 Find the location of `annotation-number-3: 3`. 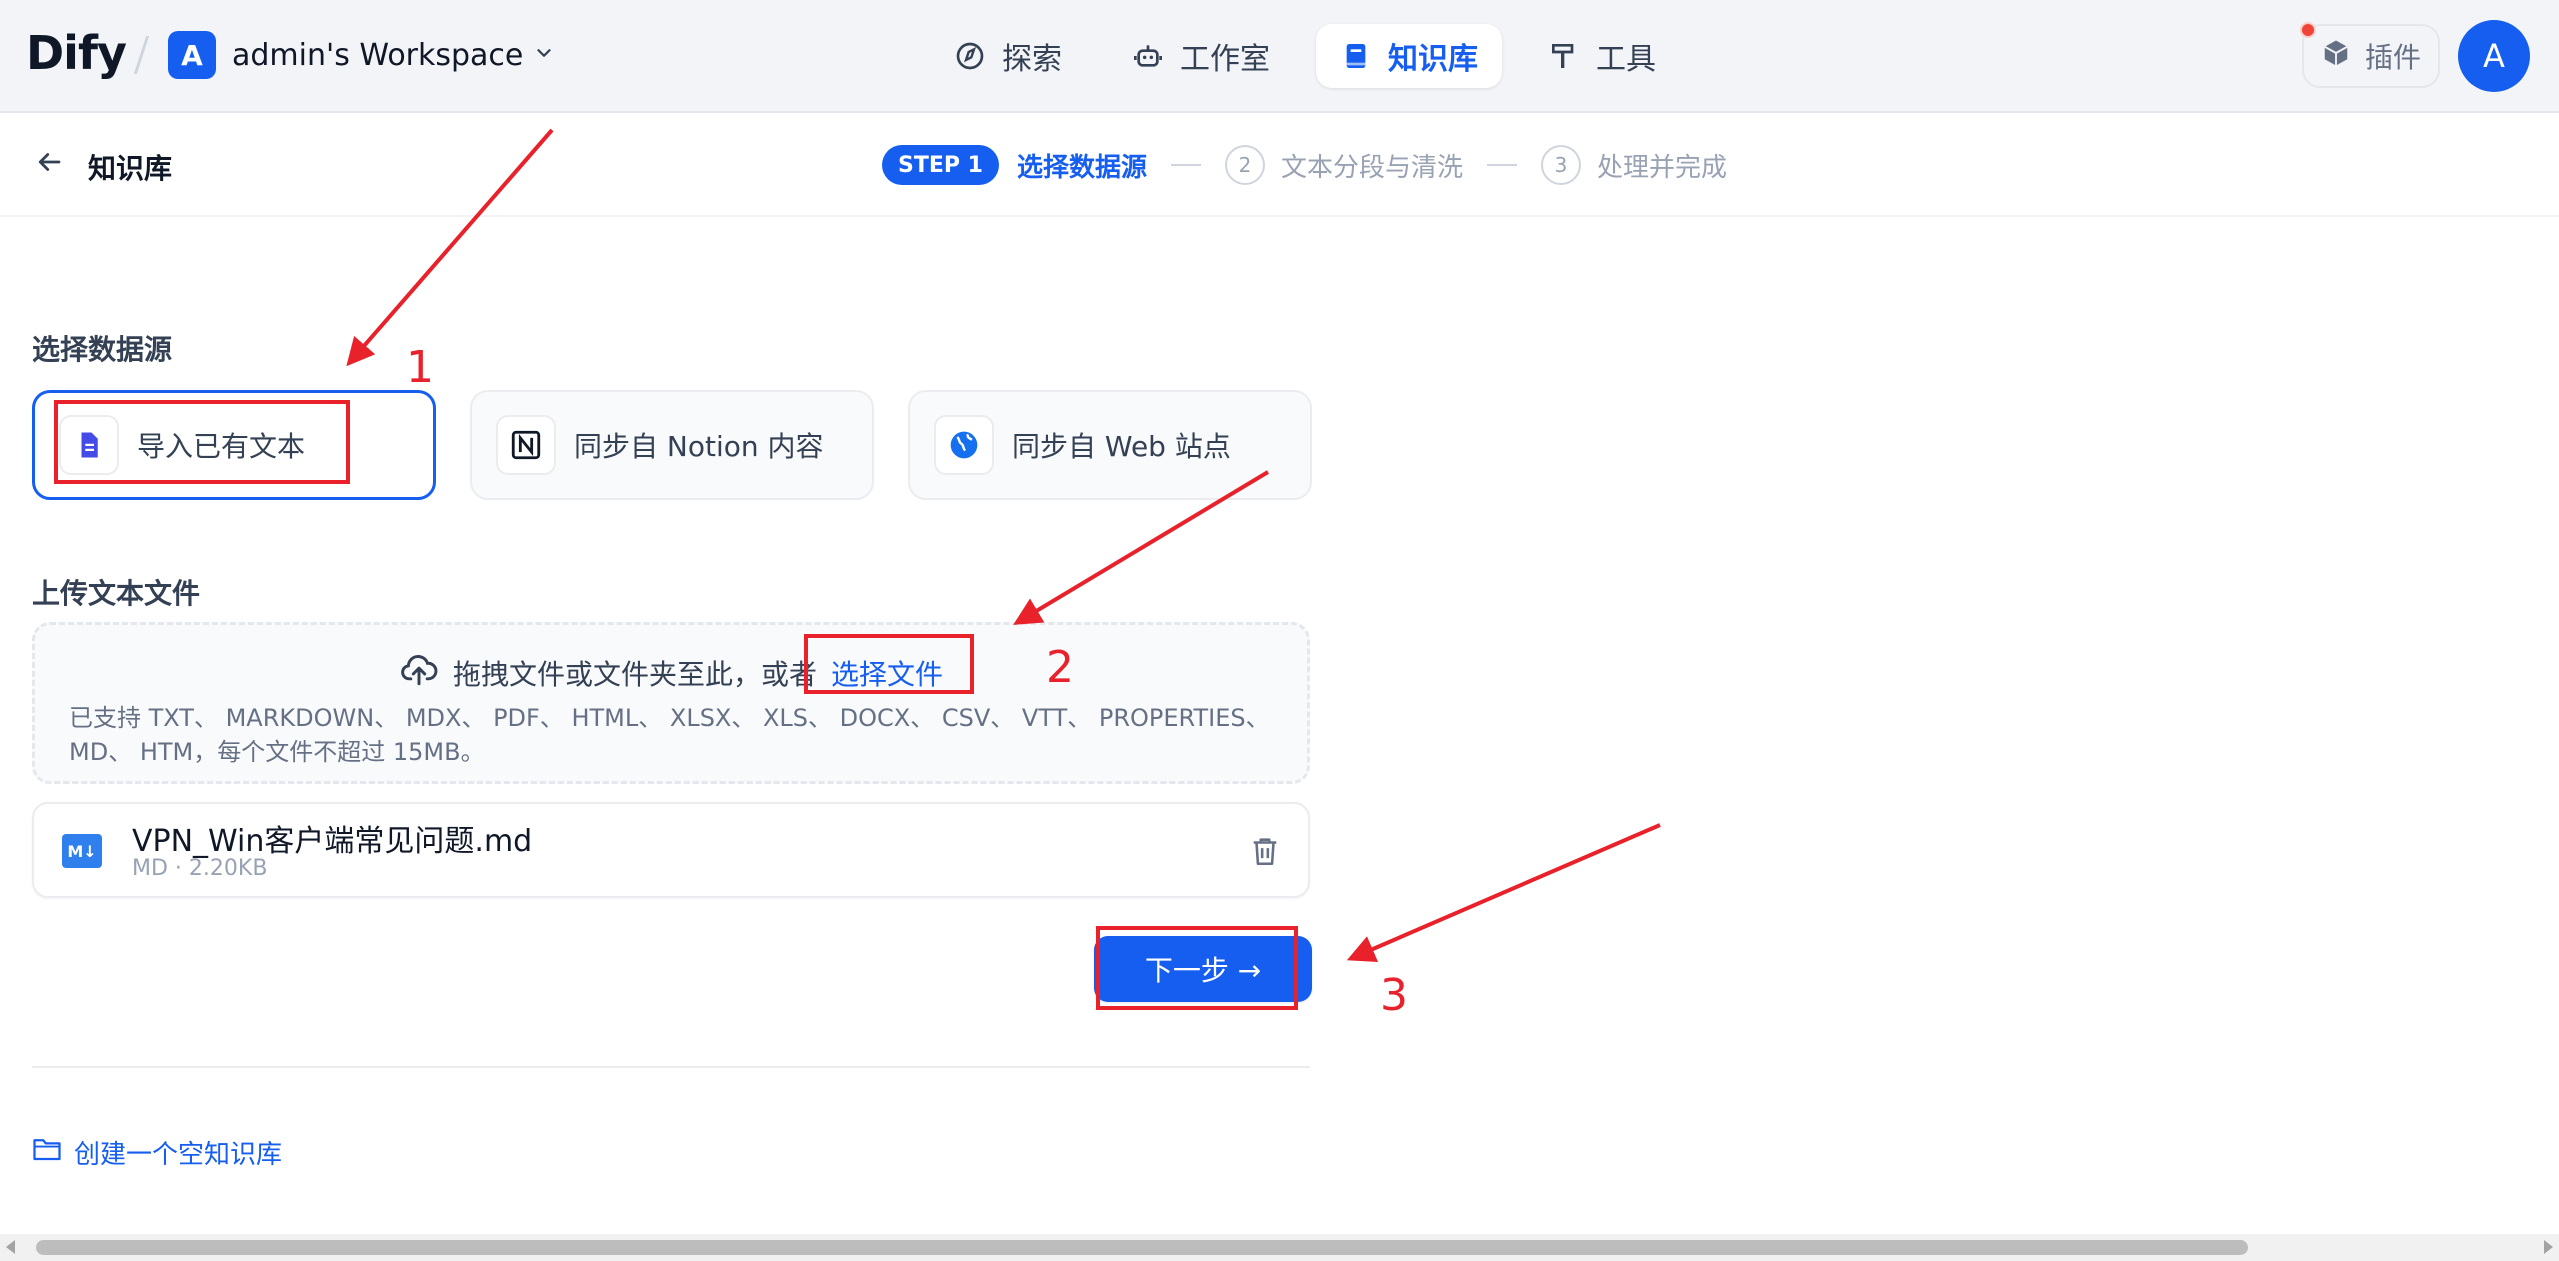

annotation-number-3: 3 is located at coordinates (1394, 995).